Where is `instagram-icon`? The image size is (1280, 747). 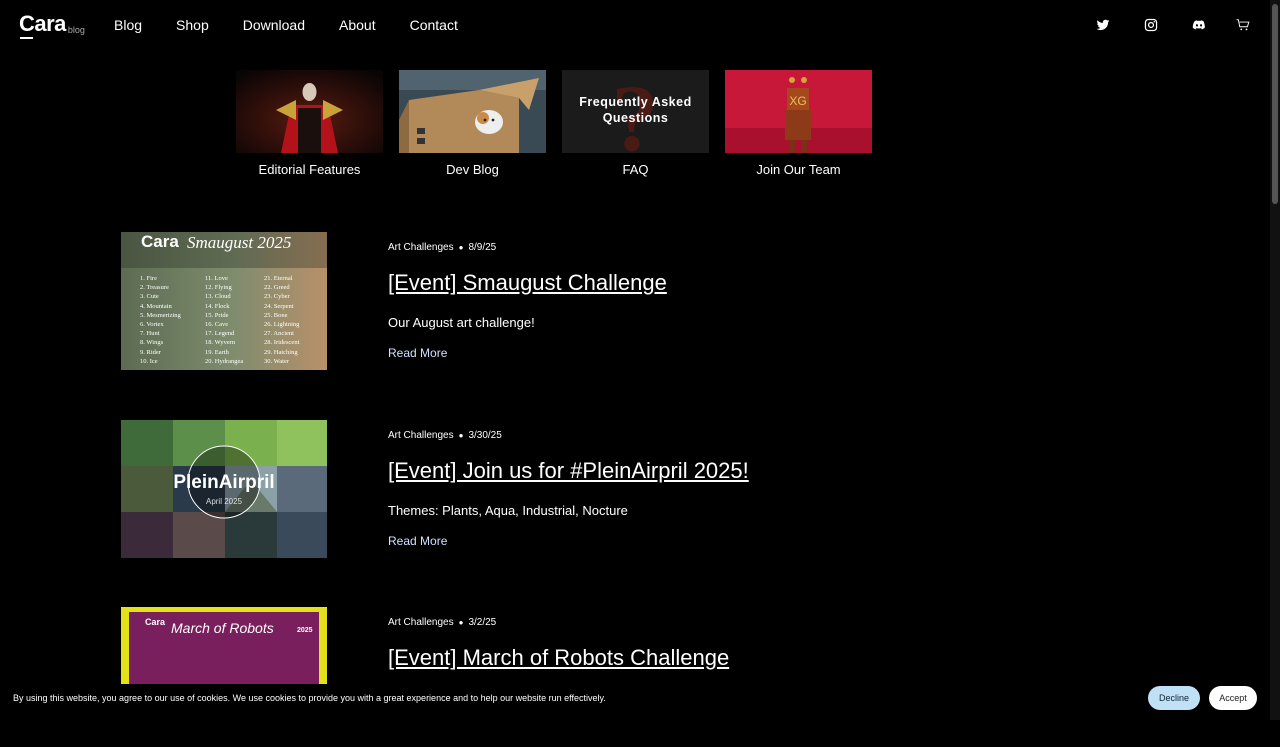
instagram-icon is located at coordinates (1151, 25).